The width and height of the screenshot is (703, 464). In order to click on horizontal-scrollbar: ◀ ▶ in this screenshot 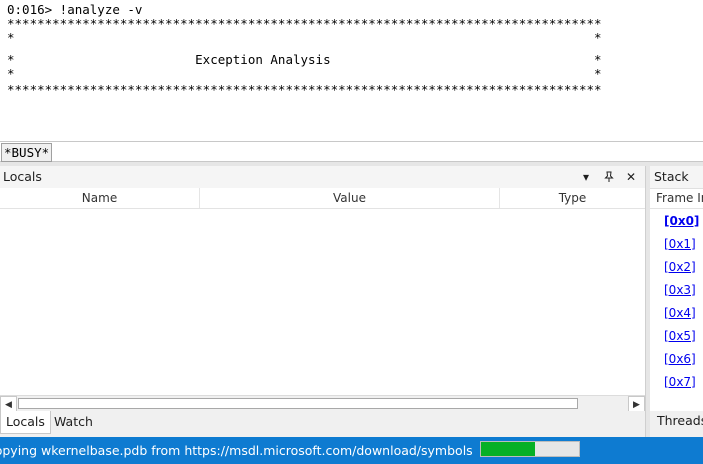, I will do `click(322, 403)`.